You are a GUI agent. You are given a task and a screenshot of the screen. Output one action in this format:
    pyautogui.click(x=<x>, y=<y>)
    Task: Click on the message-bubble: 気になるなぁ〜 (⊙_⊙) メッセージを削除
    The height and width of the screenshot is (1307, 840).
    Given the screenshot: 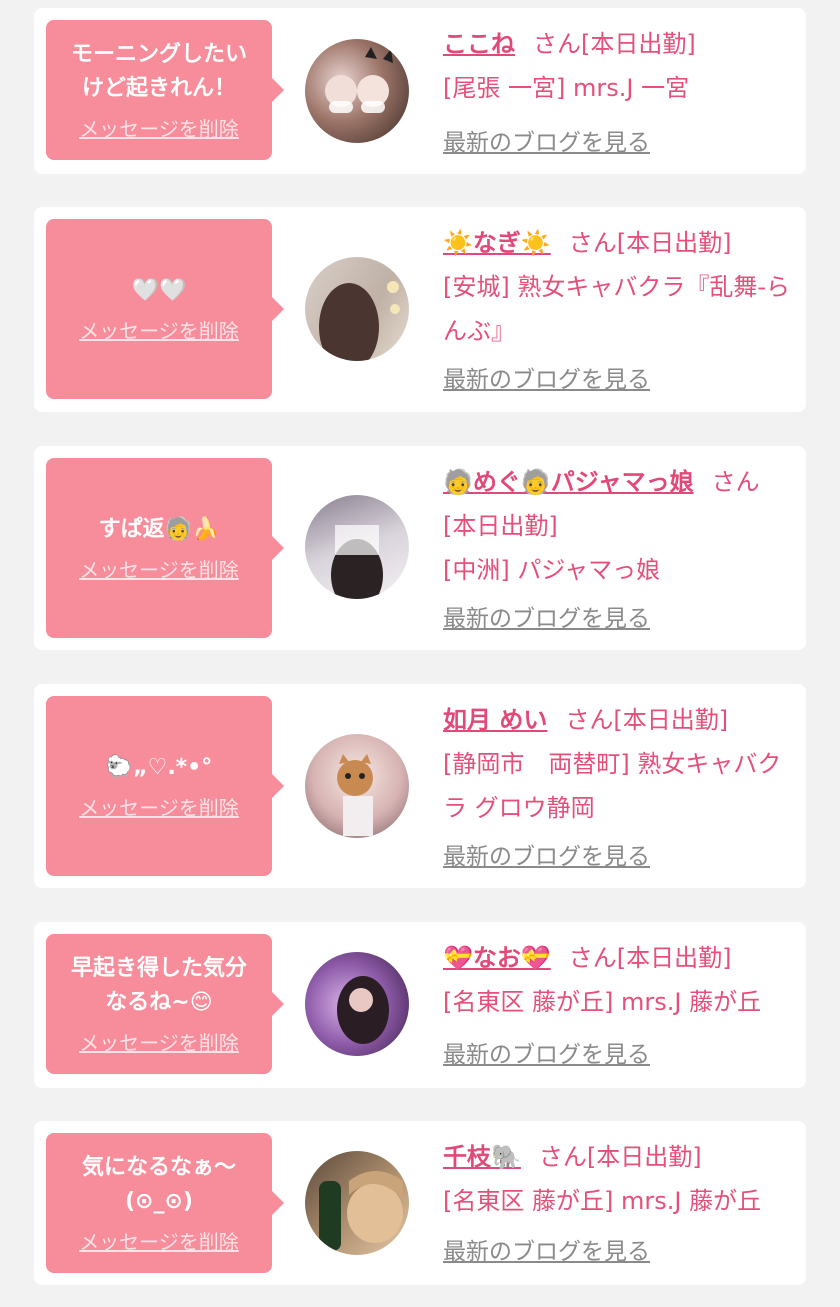 What is the action you would take?
    pyautogui.click(x=165, y=1203)
    